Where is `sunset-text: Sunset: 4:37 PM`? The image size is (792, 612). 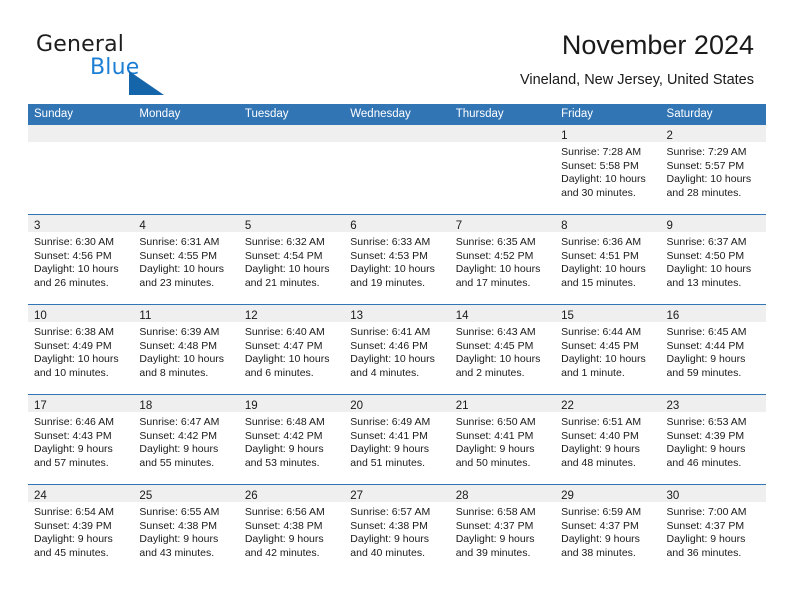
sunset-text: Sunset: 4:37 PM is located at coordinates (705, 525).